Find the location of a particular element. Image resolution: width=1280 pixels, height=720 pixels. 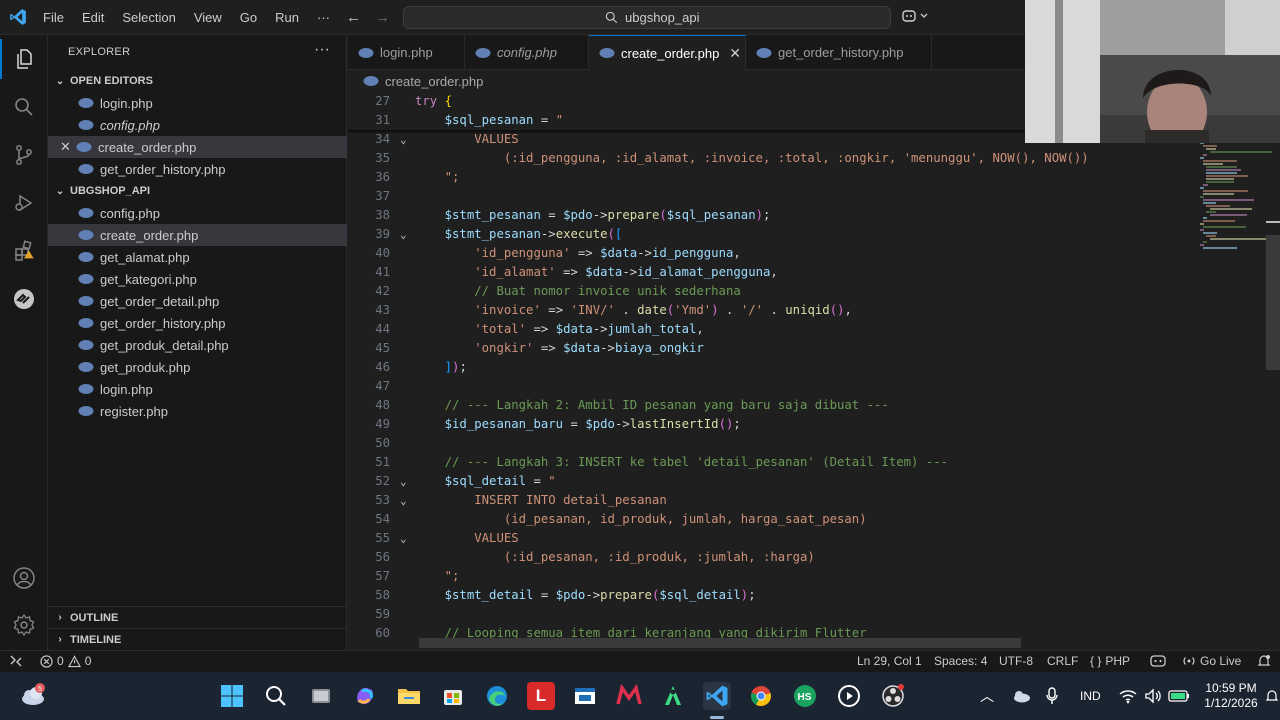

problems-indicator: 0 0 is located at coordinates (65, 661).